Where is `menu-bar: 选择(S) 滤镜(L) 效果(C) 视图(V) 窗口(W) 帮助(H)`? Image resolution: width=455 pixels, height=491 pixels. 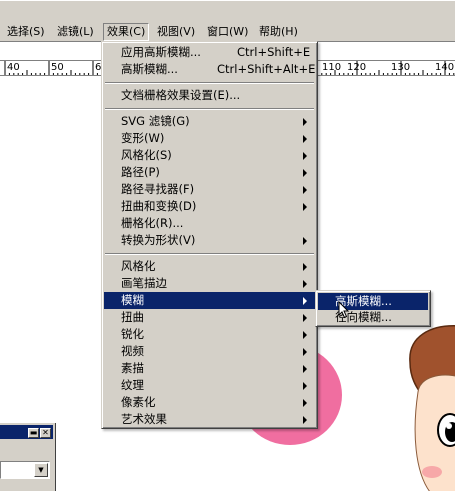 menu-bar: 选择(S) 滤镜(L) 效果(C) 视图(V) 窗口(W) 帮助(H) is located at coordinates (227, 32).